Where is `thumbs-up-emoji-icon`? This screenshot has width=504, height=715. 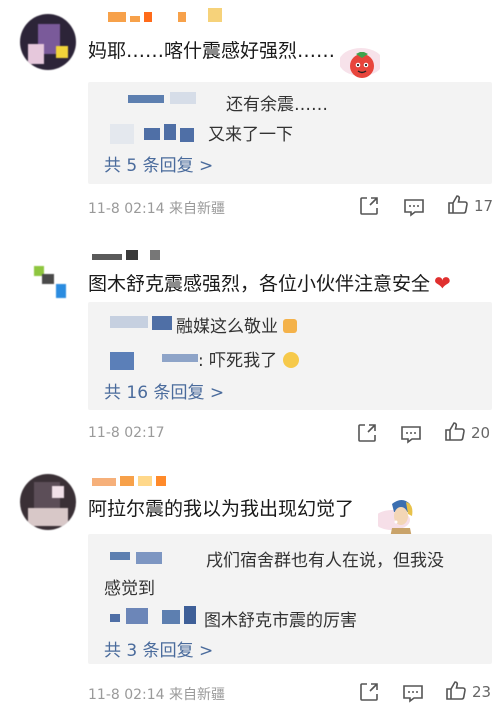 thumbs-up-emoji-icon is located at coordinates (290, 326).